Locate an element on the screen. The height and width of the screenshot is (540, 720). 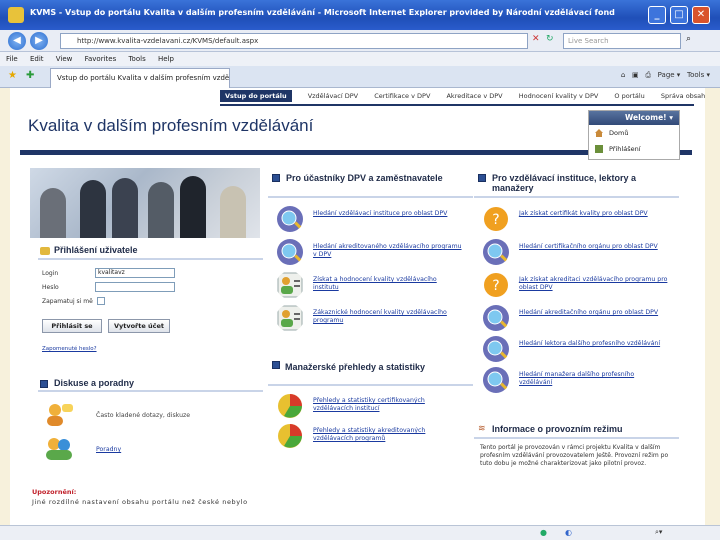
house-icon is located at coordinates (599, 133).